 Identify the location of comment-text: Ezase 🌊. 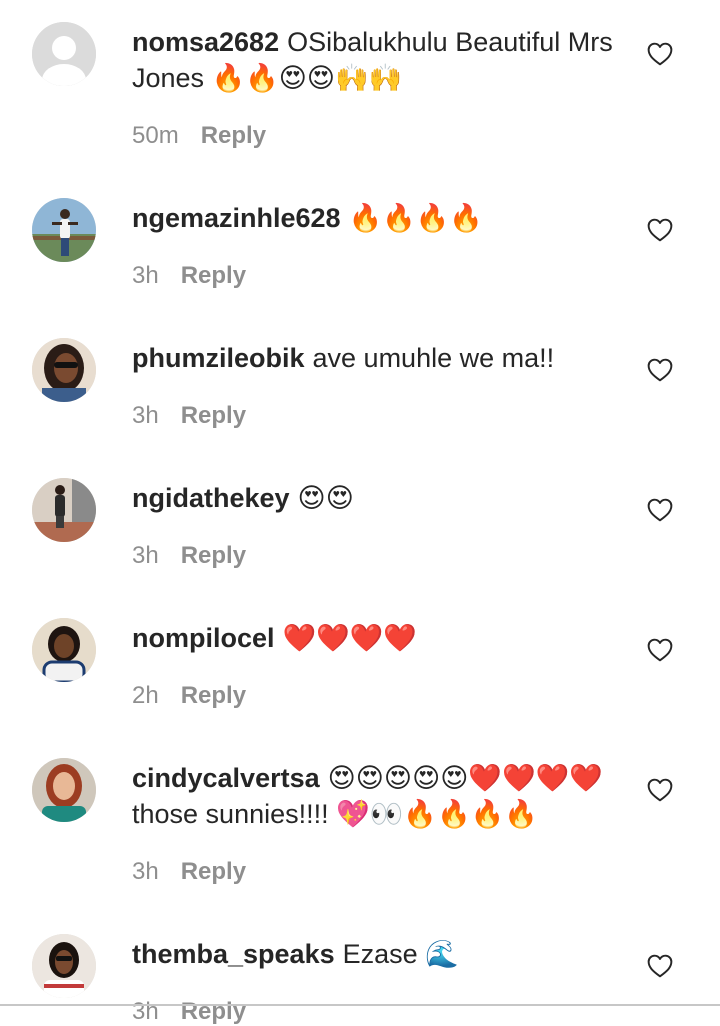
(400, 954).